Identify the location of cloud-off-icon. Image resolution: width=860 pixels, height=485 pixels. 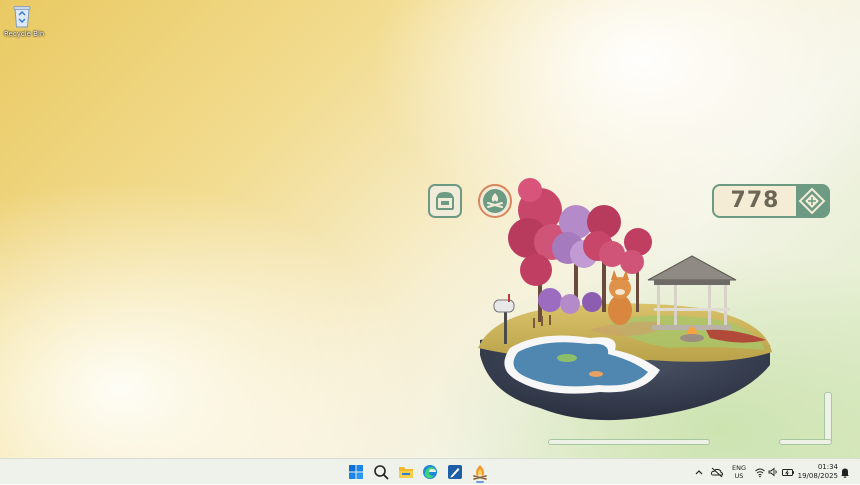
(717, 472).